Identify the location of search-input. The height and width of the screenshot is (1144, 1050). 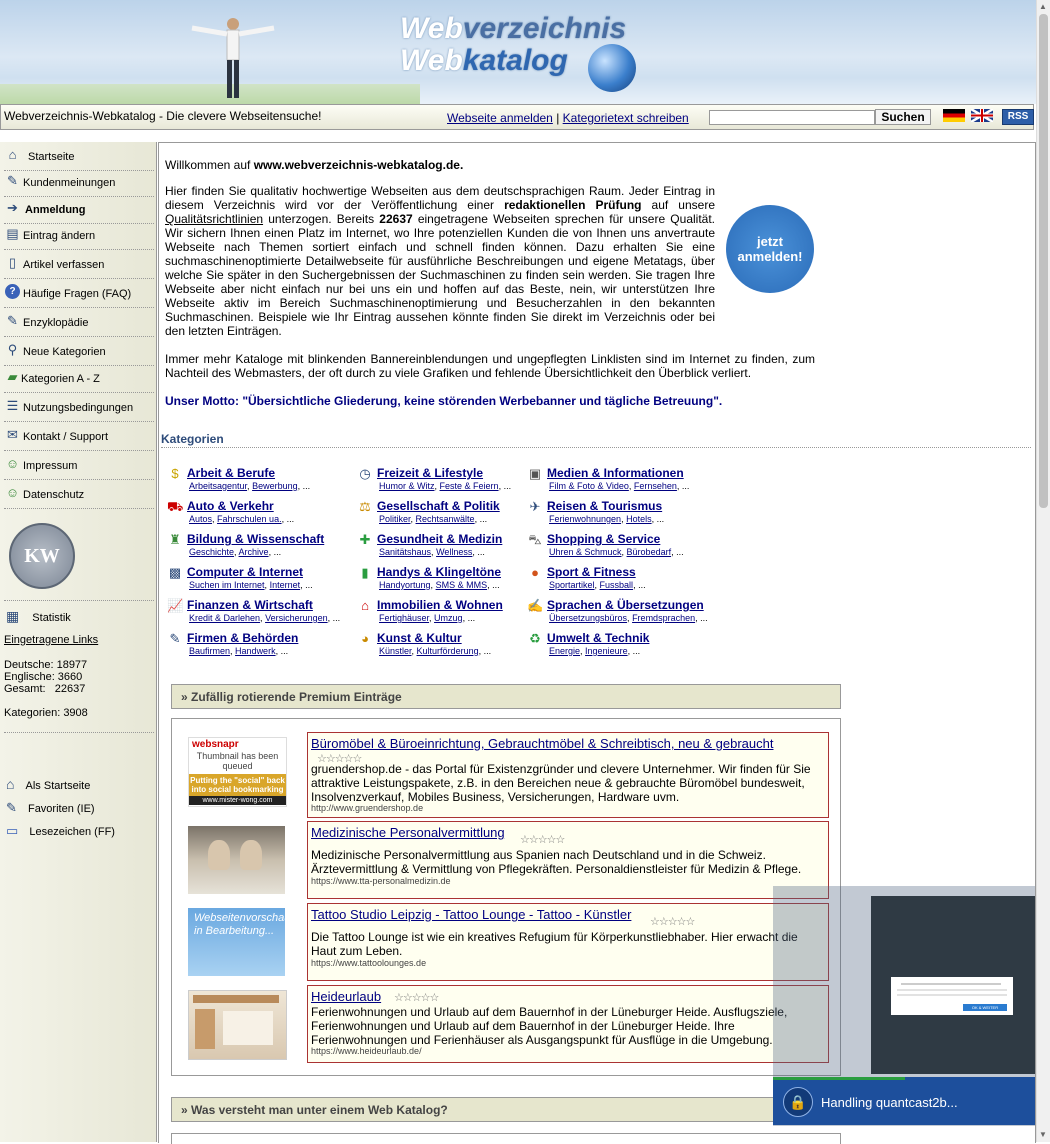
(792, 117).